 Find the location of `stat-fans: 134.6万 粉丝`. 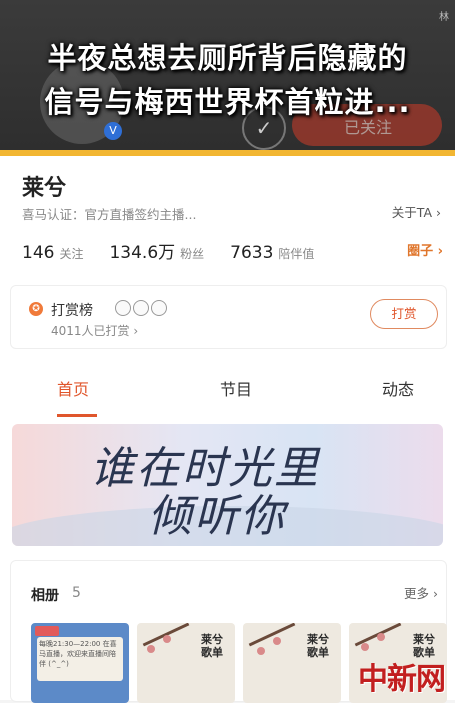

stat-fans: 134.6万 粉丝 is located at coordinates (156, 250).